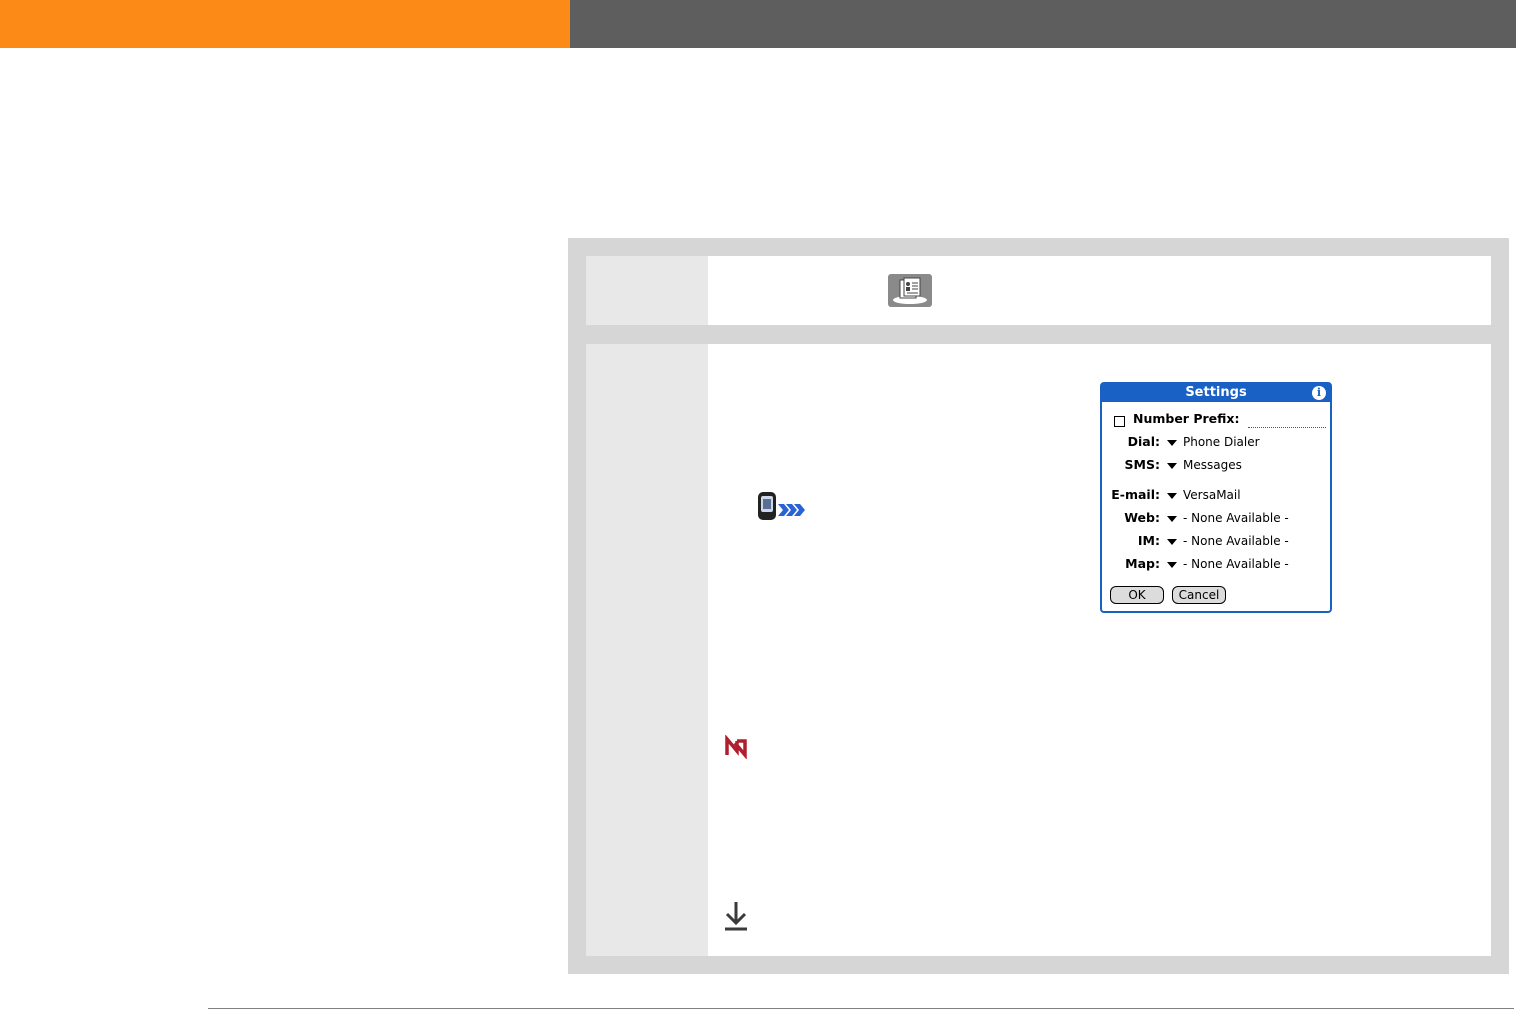 The width and height of the screenshot is (1516, 1010). What do you see at coordinates (1212, 465) in the screenshot?
I see `sms-app-picker: Messages` at bounding box center [1212, 465].